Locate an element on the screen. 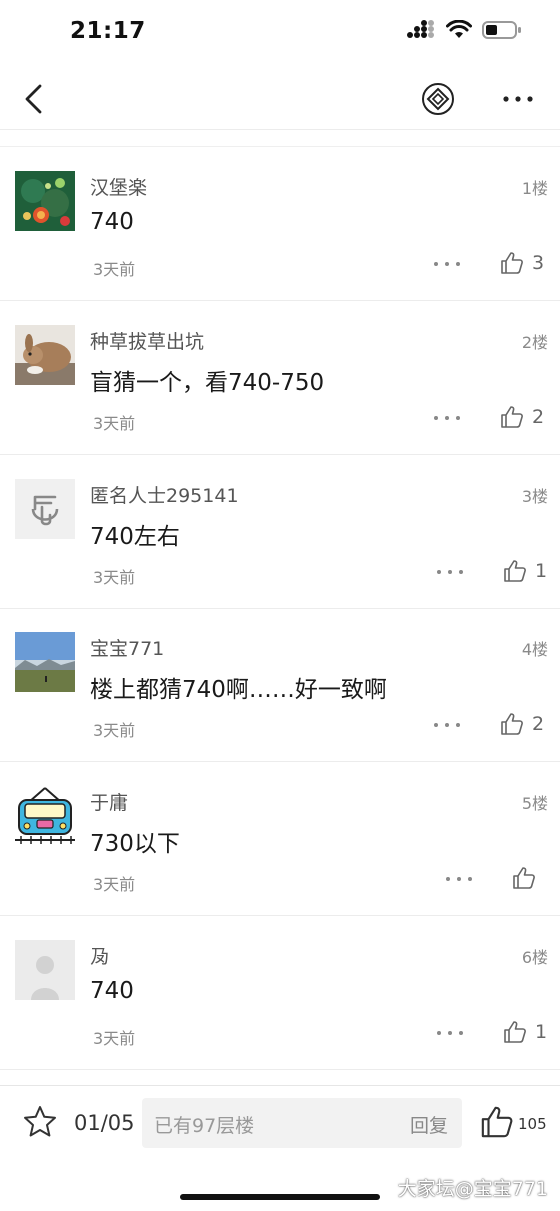  username: 宝宝771 is located at coordinates (127, 647).